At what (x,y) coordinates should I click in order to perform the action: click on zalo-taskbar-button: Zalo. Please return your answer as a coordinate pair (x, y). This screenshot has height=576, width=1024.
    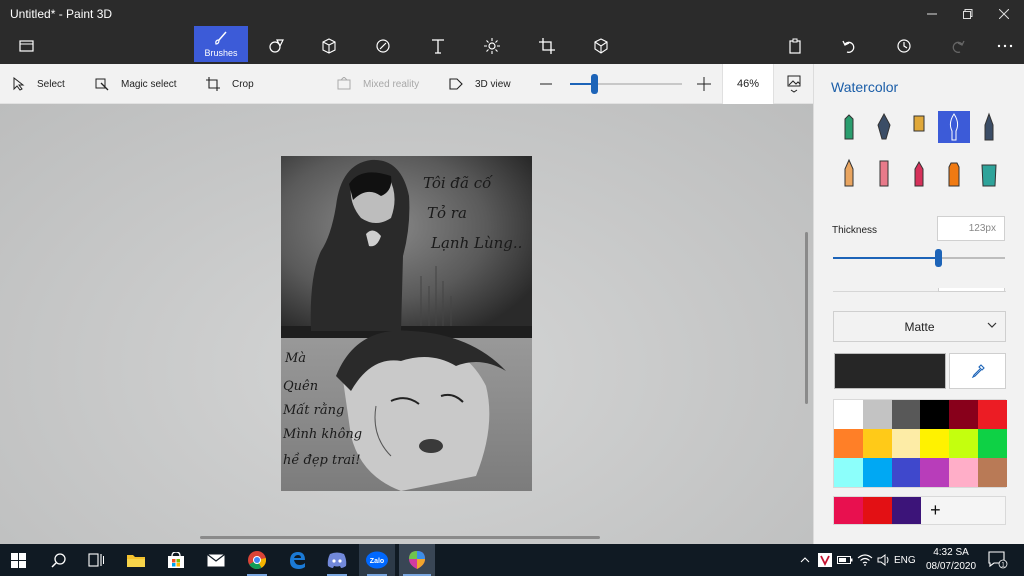
    Looking at the image, I should click on (377, 560).